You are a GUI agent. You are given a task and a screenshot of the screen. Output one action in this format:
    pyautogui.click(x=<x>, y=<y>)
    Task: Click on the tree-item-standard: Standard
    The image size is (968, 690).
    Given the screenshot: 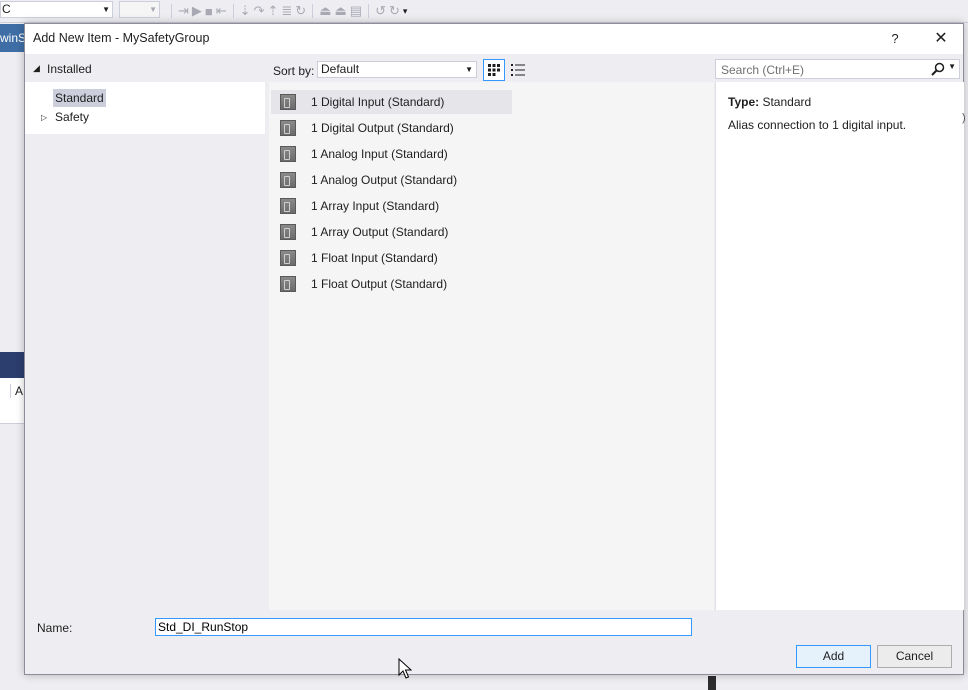 What is the action you would take?
    pyautogui.click(x=79, y=98)
    